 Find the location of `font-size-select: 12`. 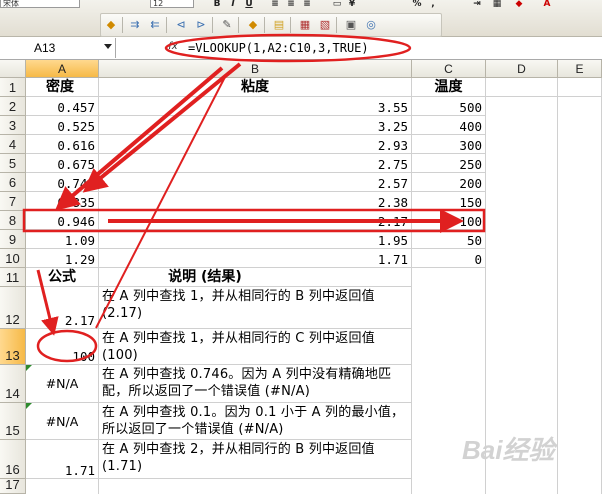

font-size-select: 12 is located at coordinates (172, 4).